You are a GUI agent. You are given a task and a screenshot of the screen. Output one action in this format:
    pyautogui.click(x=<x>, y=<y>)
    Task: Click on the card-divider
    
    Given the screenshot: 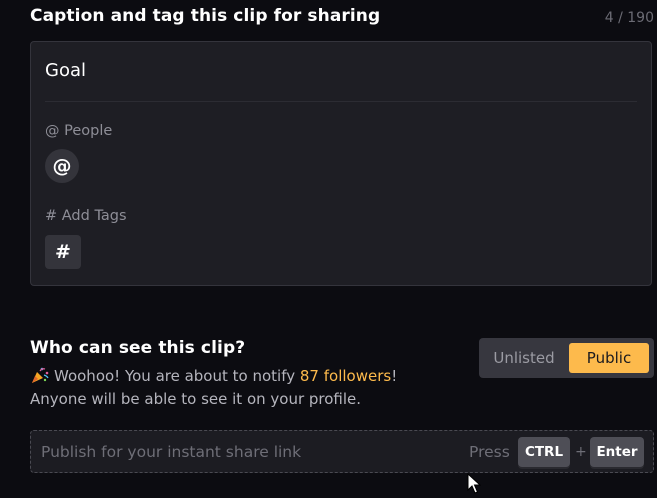 What is the action you would take?
    pyautogui.click(x=341, y=101)
    